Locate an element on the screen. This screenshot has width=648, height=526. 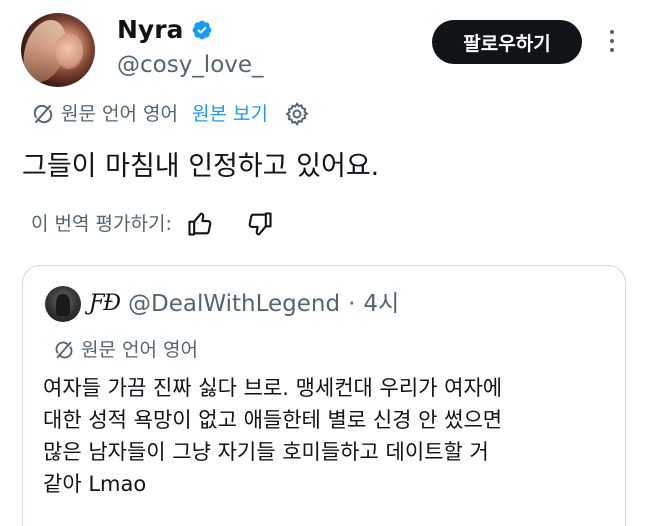
quoted-avatar-figure is located at coordinates (63, 305).